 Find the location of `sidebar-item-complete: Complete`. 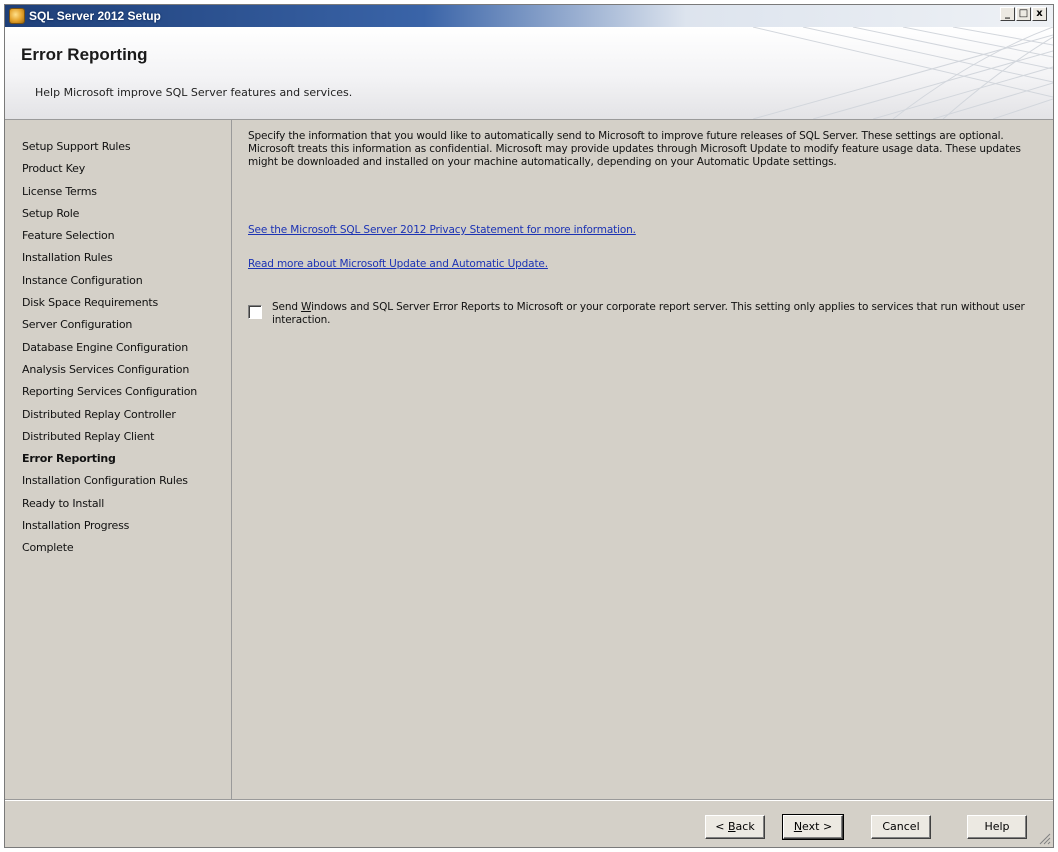

sidebar-item-complete: Complete is located at coordinates (48, 548).